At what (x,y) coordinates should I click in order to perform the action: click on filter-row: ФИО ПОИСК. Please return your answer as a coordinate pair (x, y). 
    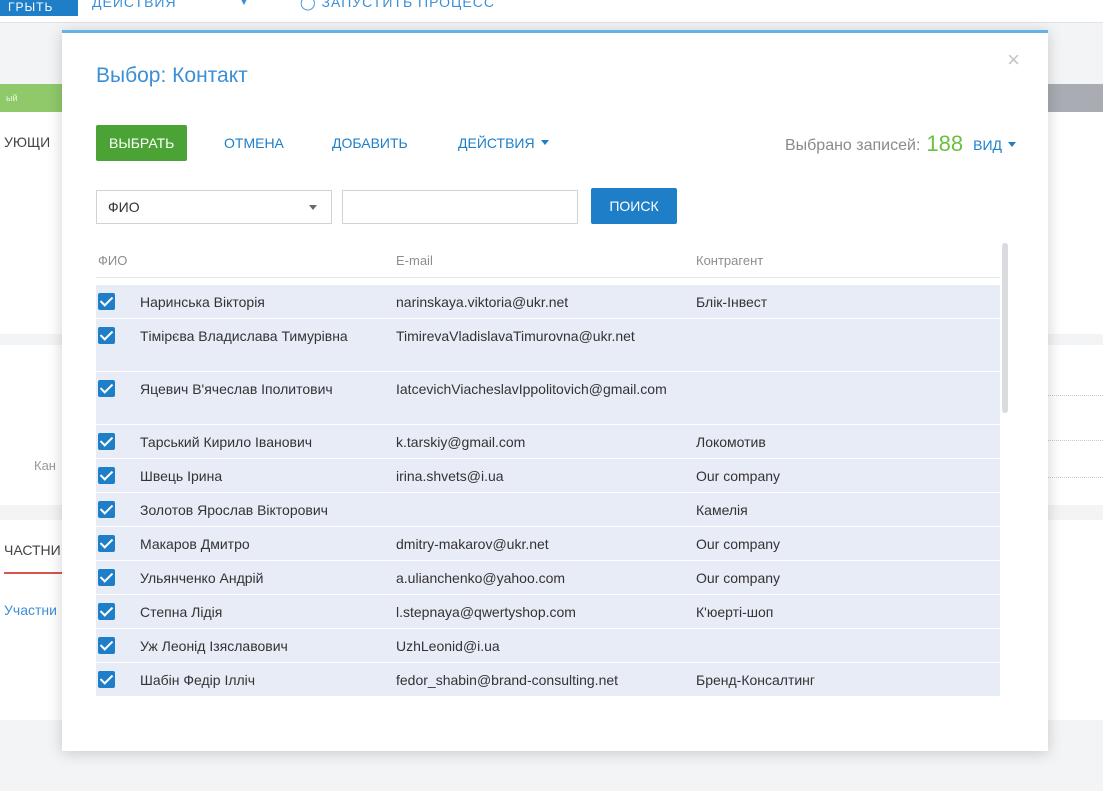
    Looking at the image, I should click on (406, 206).